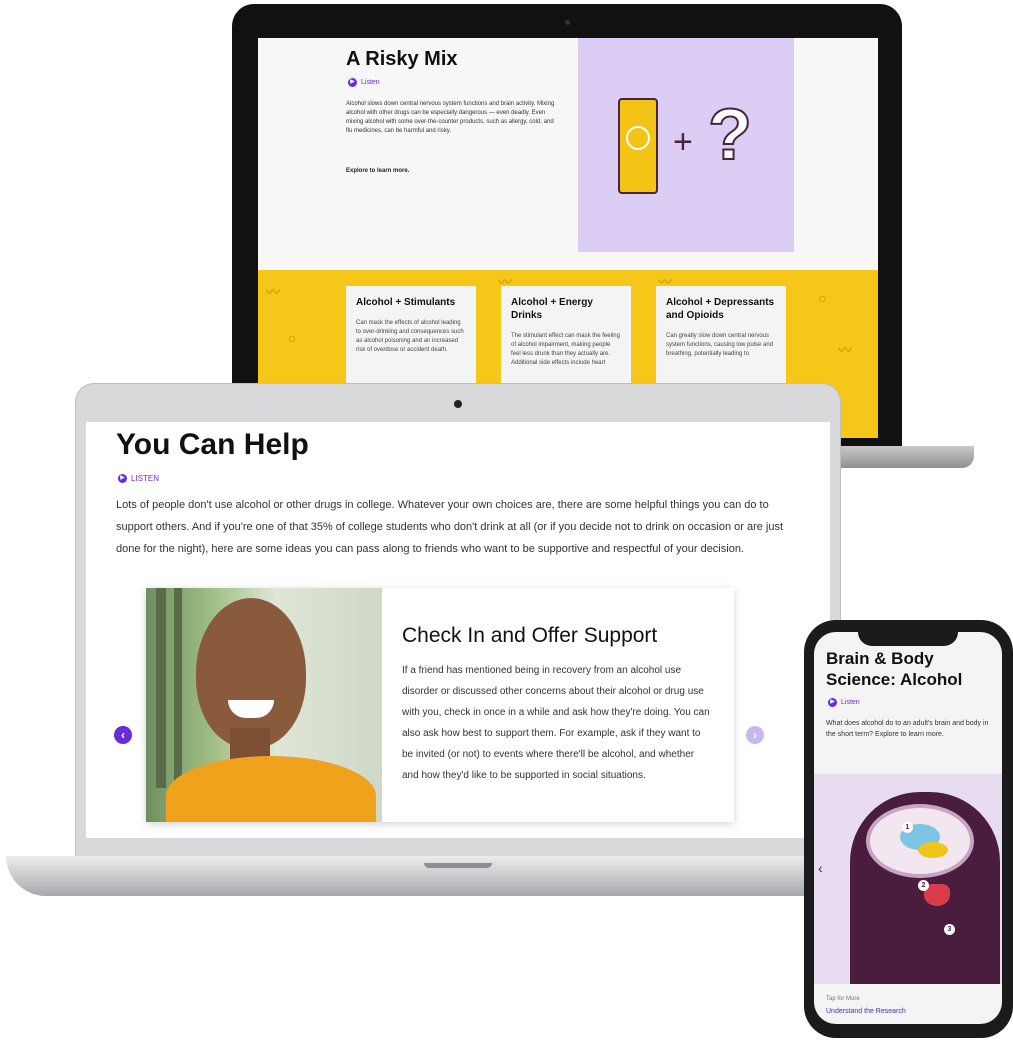  Describe the element at coordinates (458, 865) in the screenshot. I see `front-laptop-notch` at that location.